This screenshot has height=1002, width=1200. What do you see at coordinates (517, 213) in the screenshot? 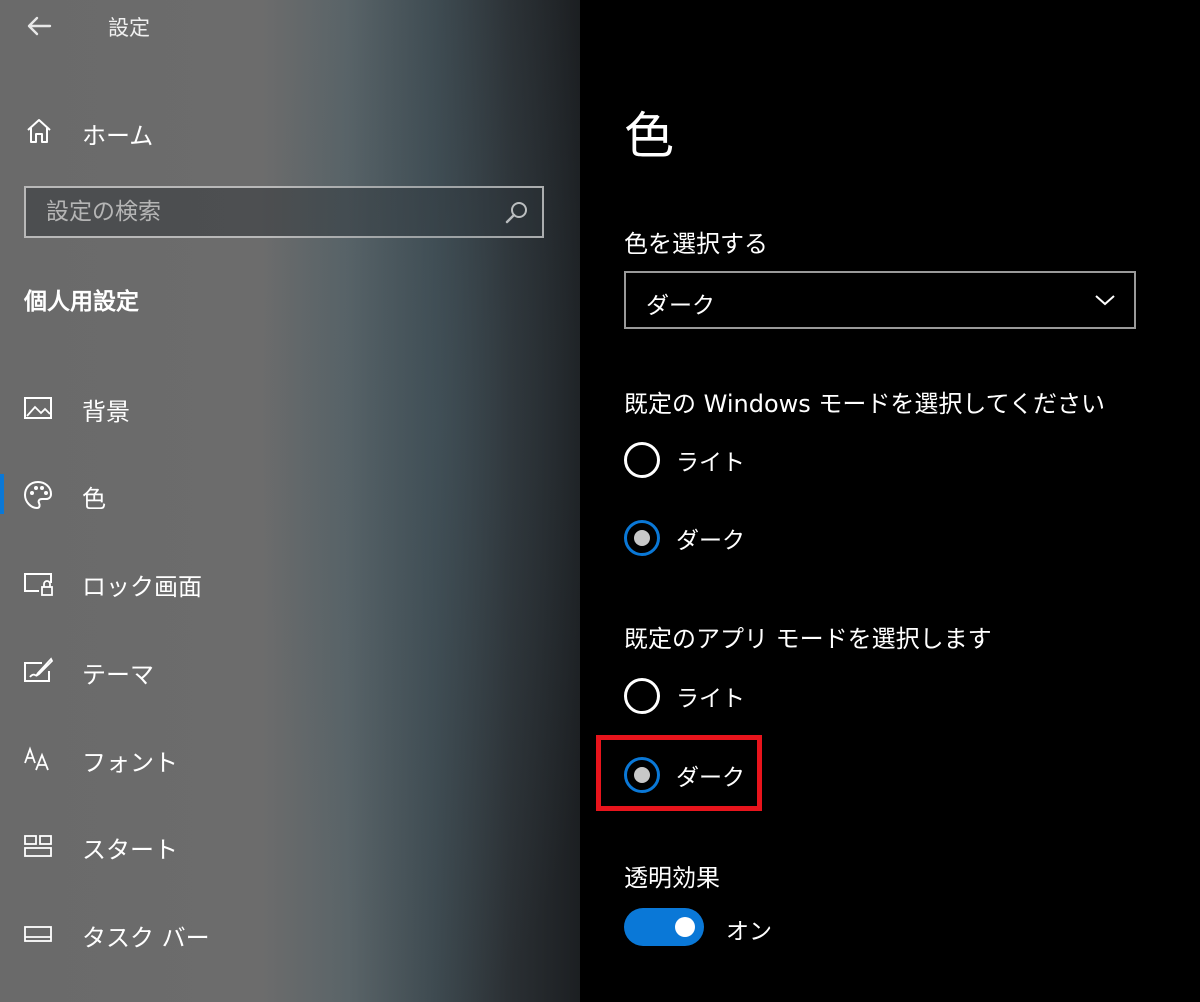
I see `search-icon` at bounding box center [517, 213].